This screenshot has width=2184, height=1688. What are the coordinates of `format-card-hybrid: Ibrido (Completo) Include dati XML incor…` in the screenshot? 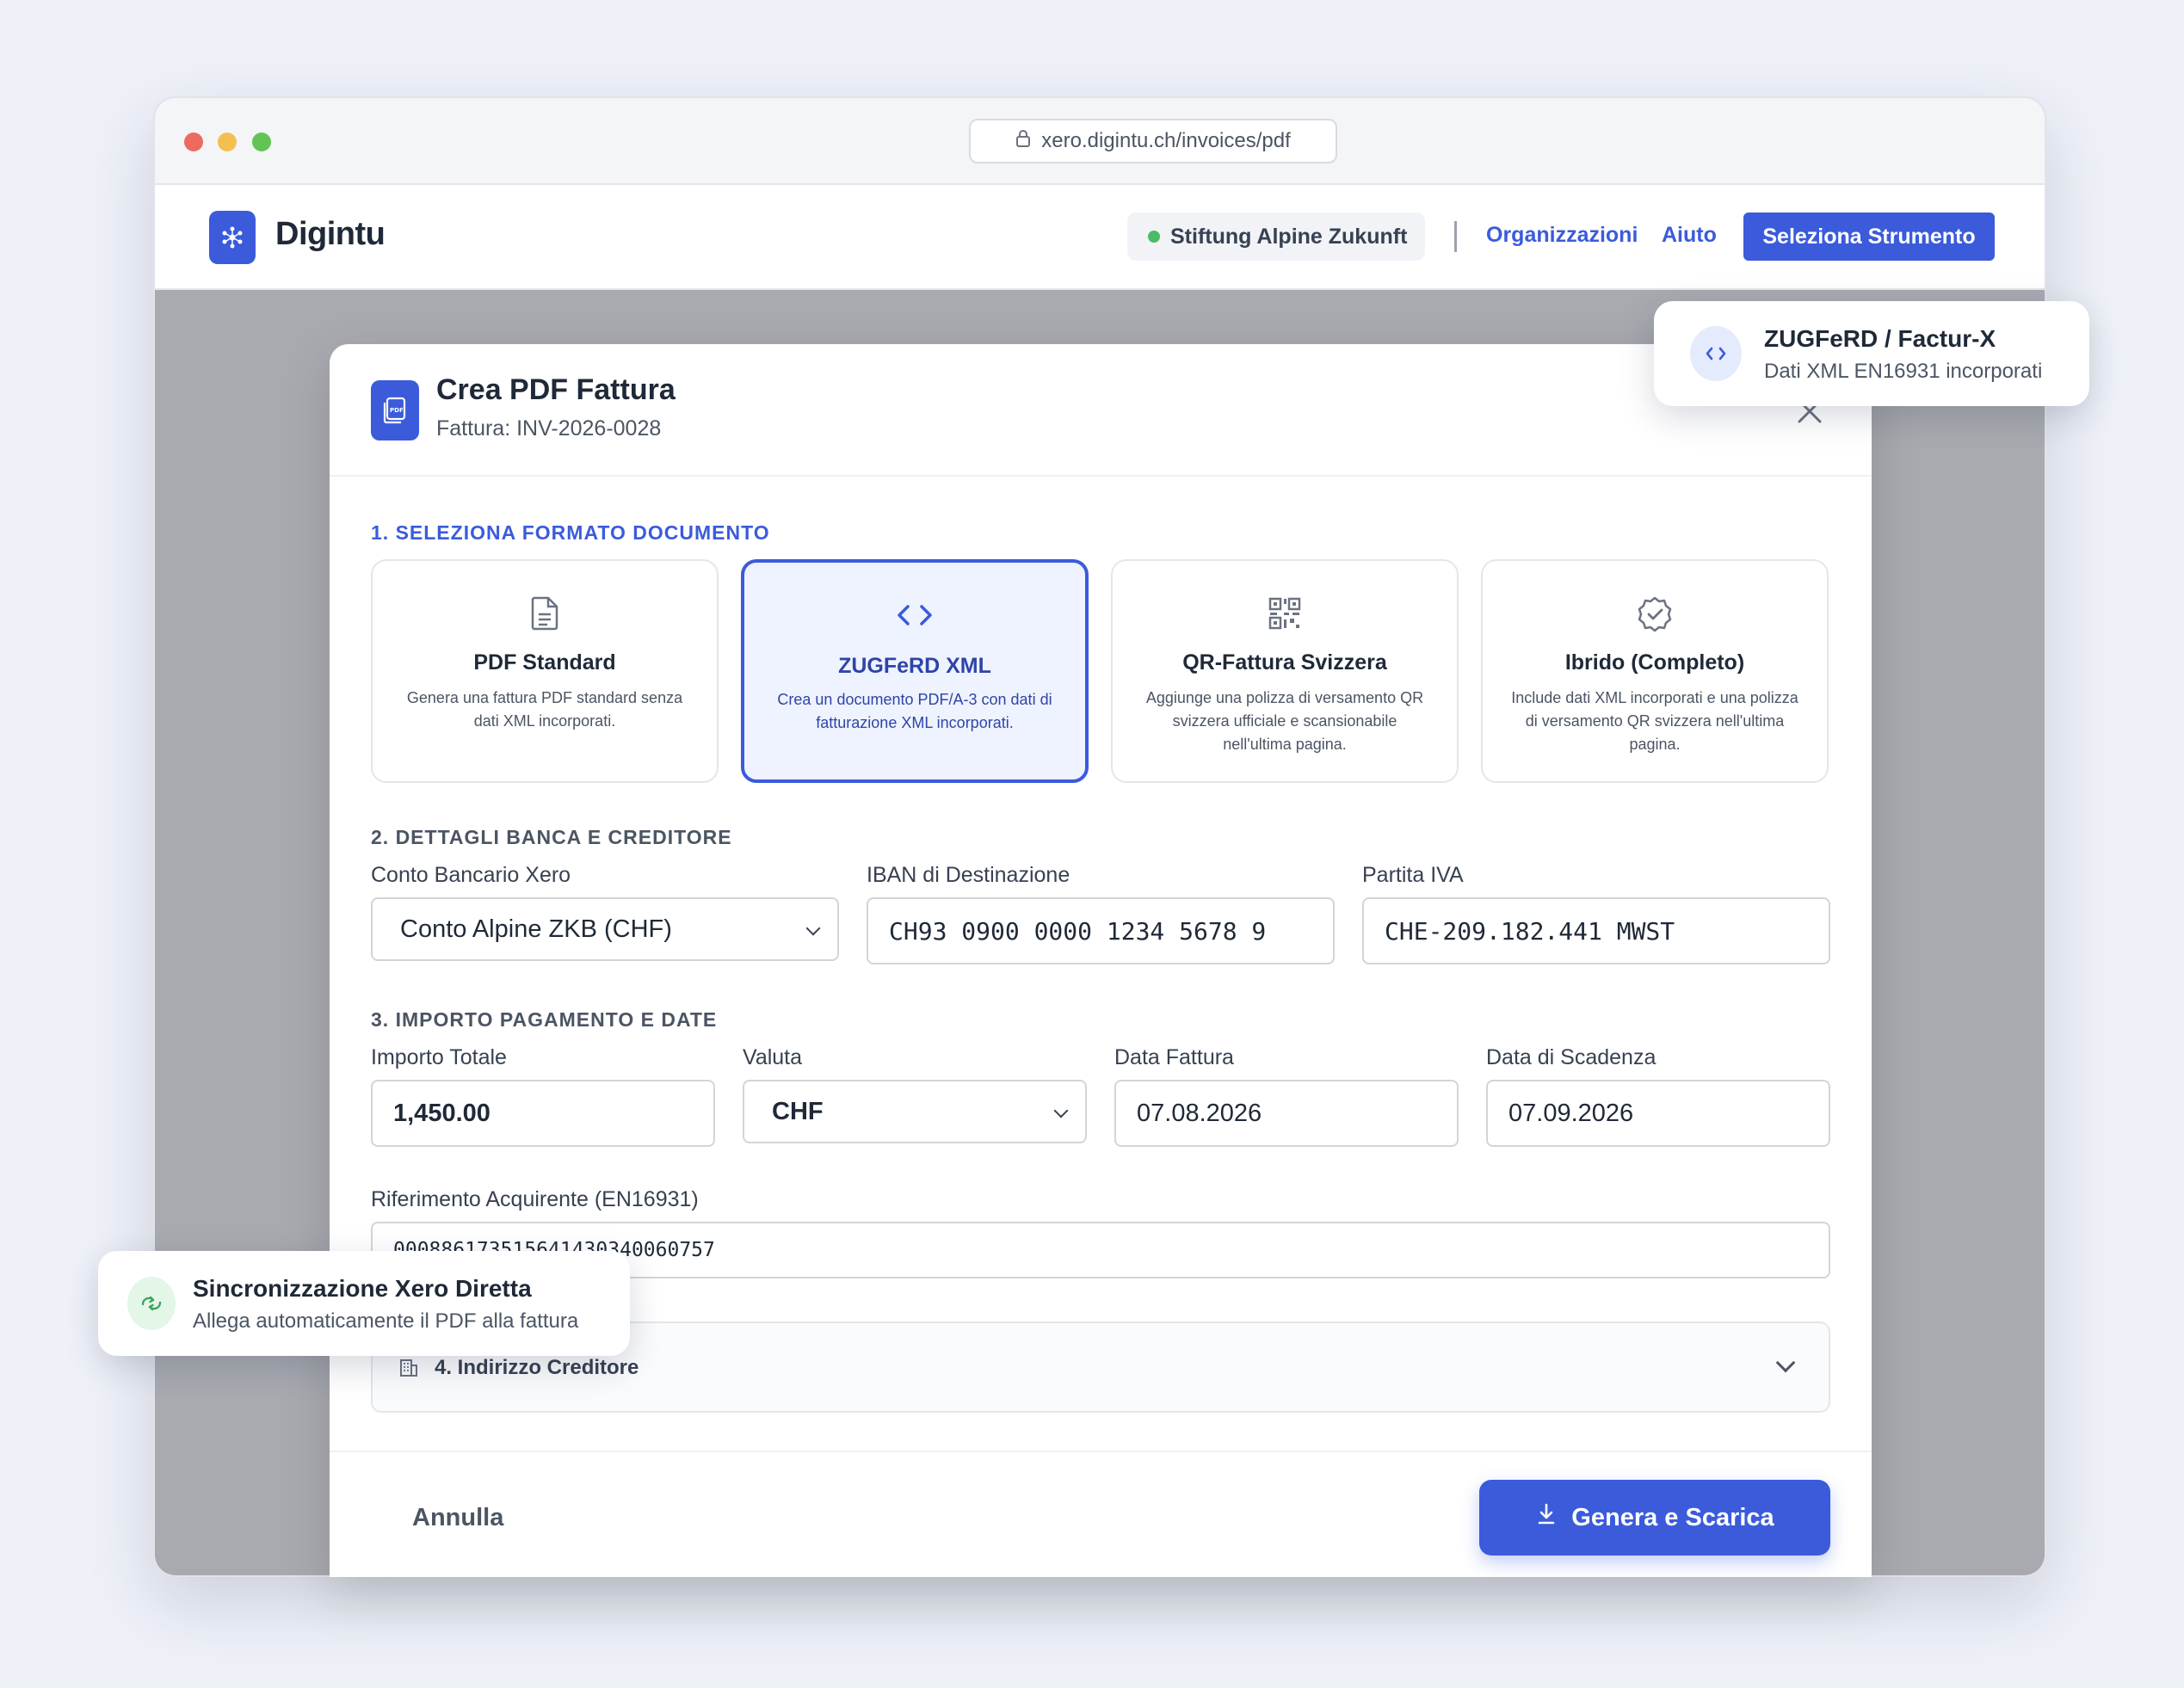 It's located at (1655, 671).